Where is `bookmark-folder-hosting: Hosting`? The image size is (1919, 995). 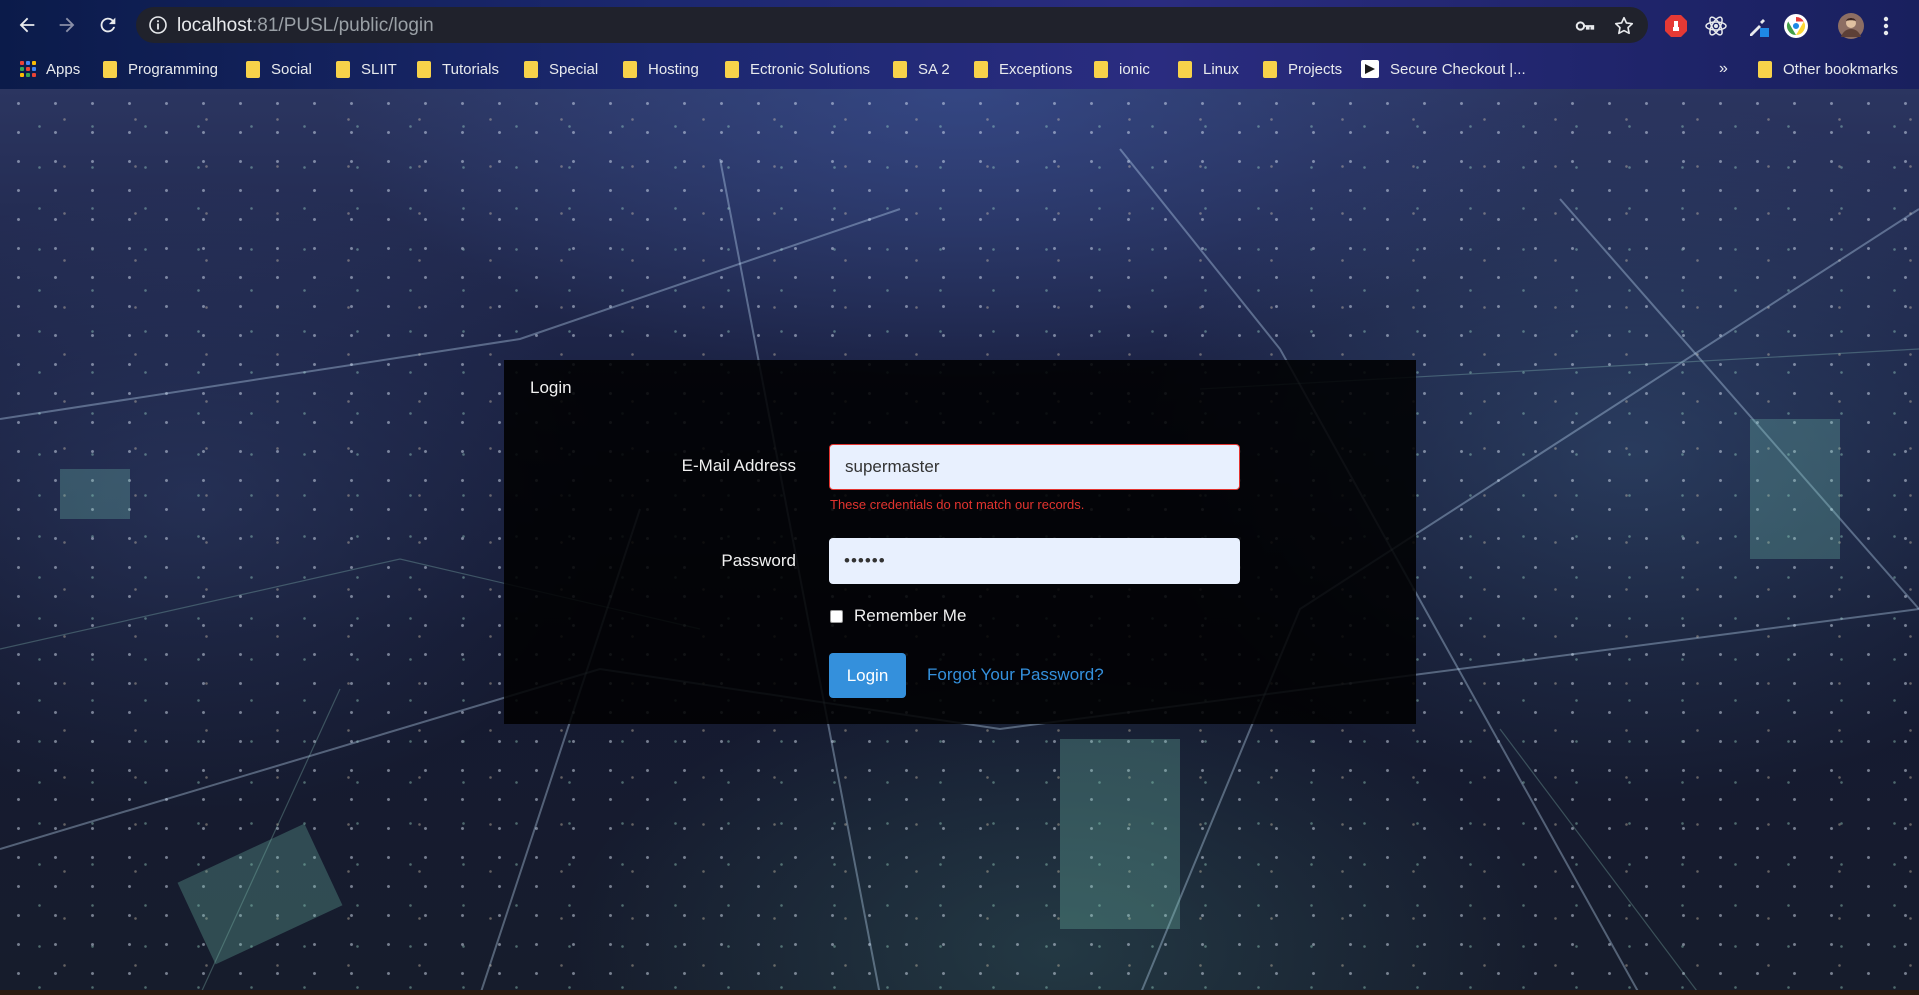 bookmark-folder-hosting: Hosting is located at coordinates (661, 69).